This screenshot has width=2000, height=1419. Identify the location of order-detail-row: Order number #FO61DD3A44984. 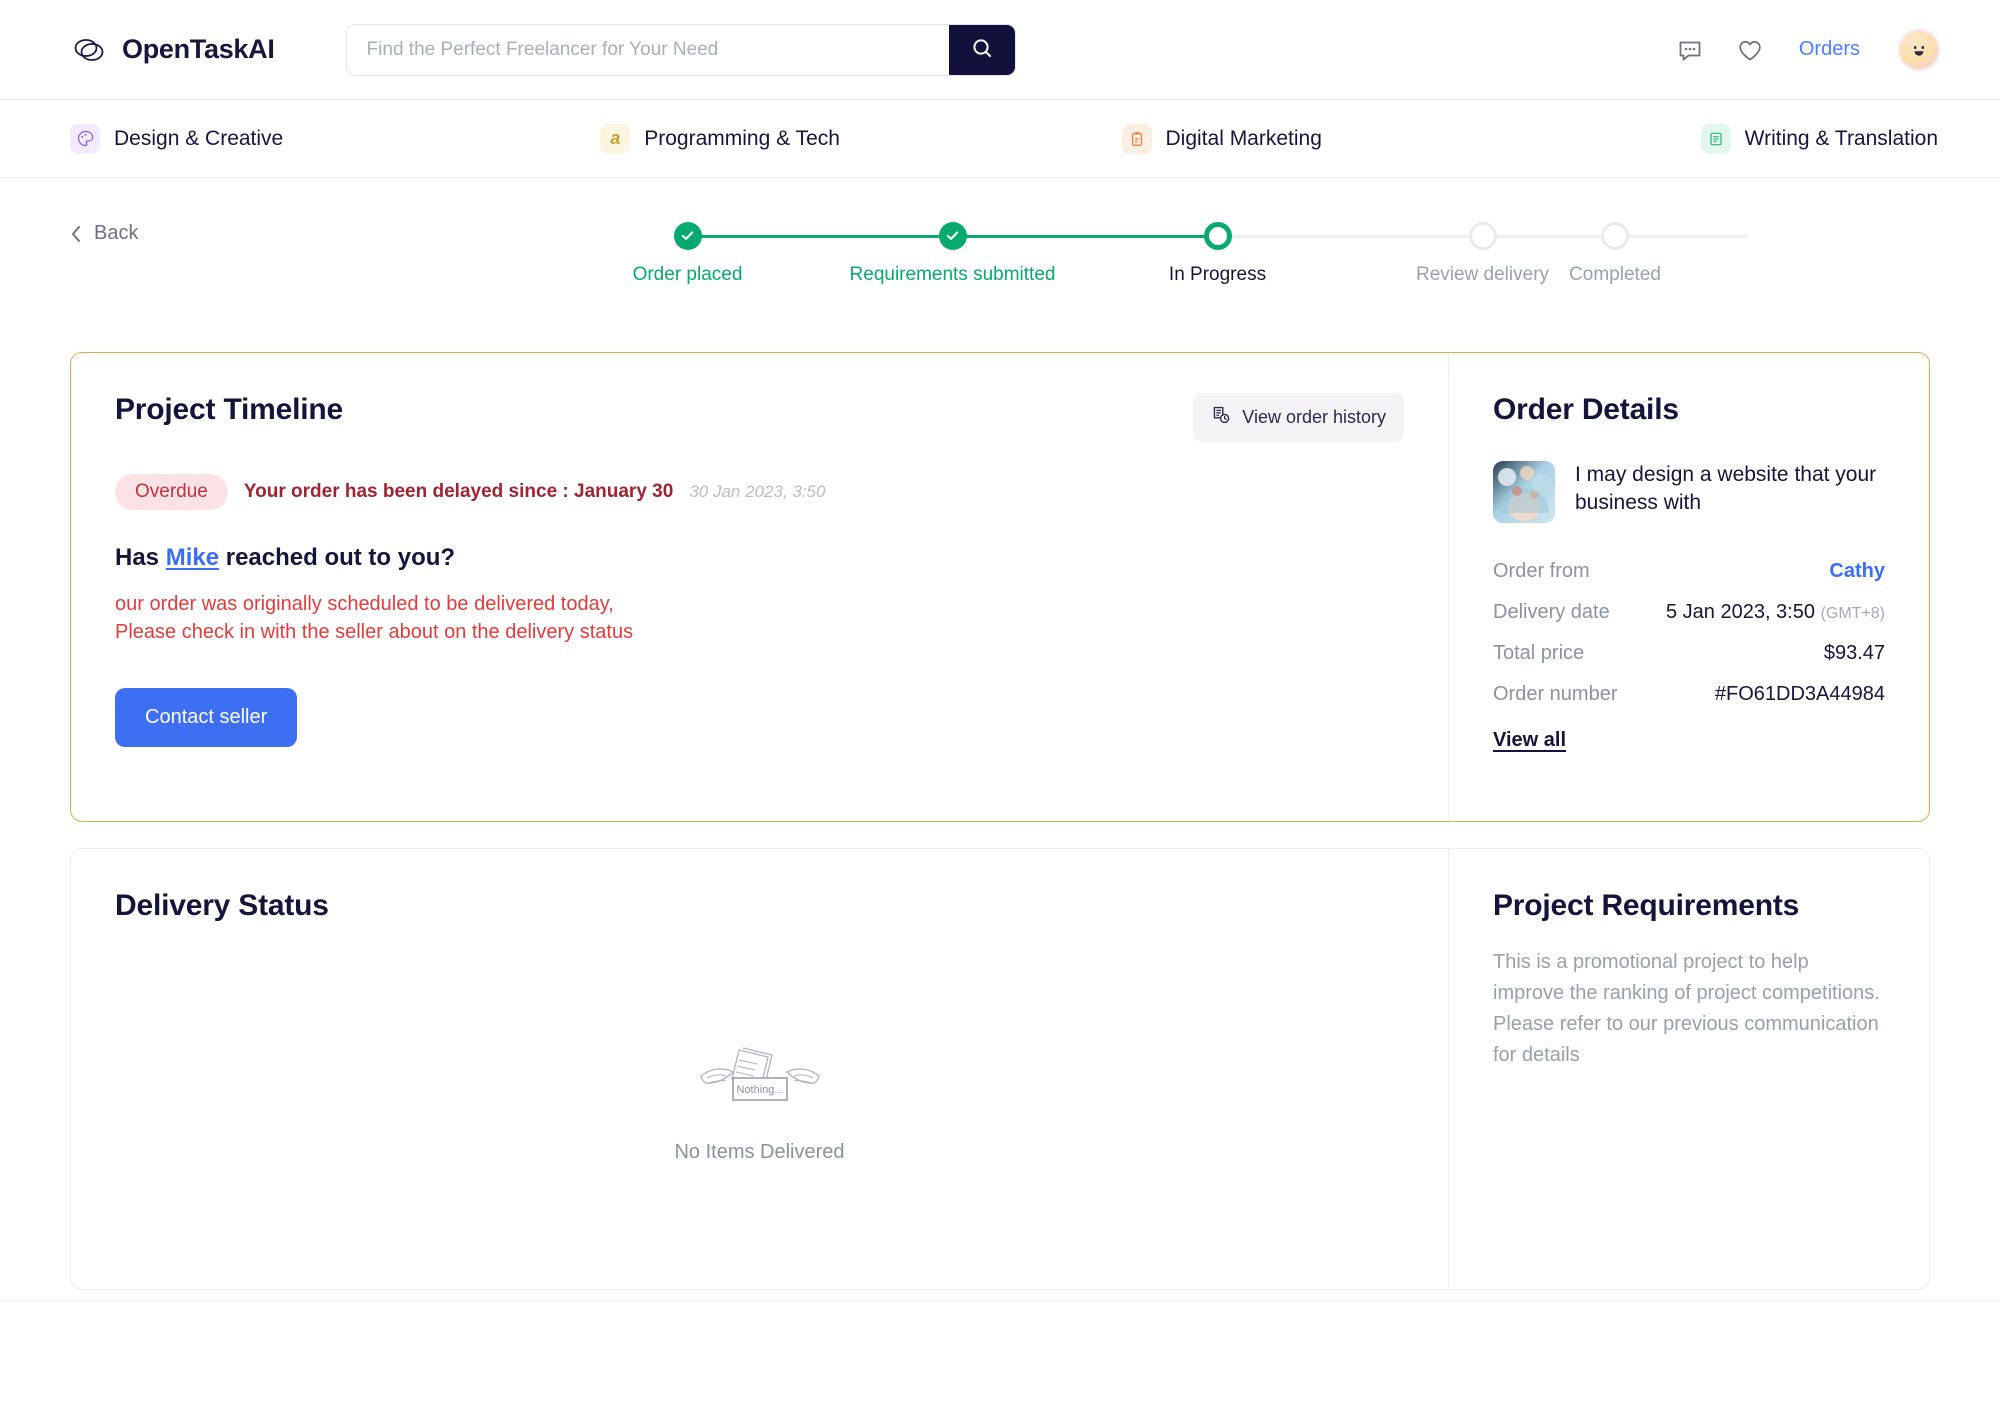
(1689, 694).